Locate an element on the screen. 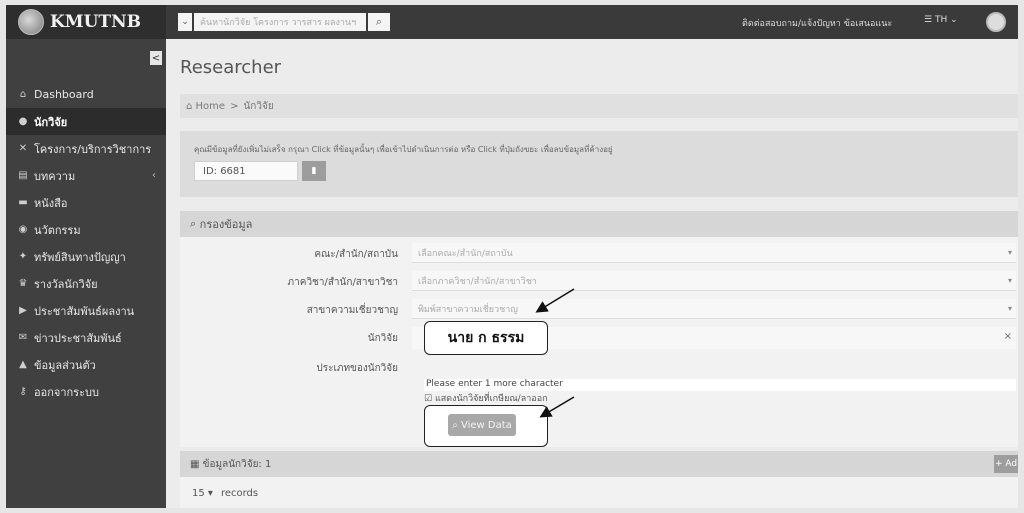 The width and height of the screenshot is (1024, 513). expertise-label: สาขาความเชี่ยวชาญ is located at coordinates (352, 310).